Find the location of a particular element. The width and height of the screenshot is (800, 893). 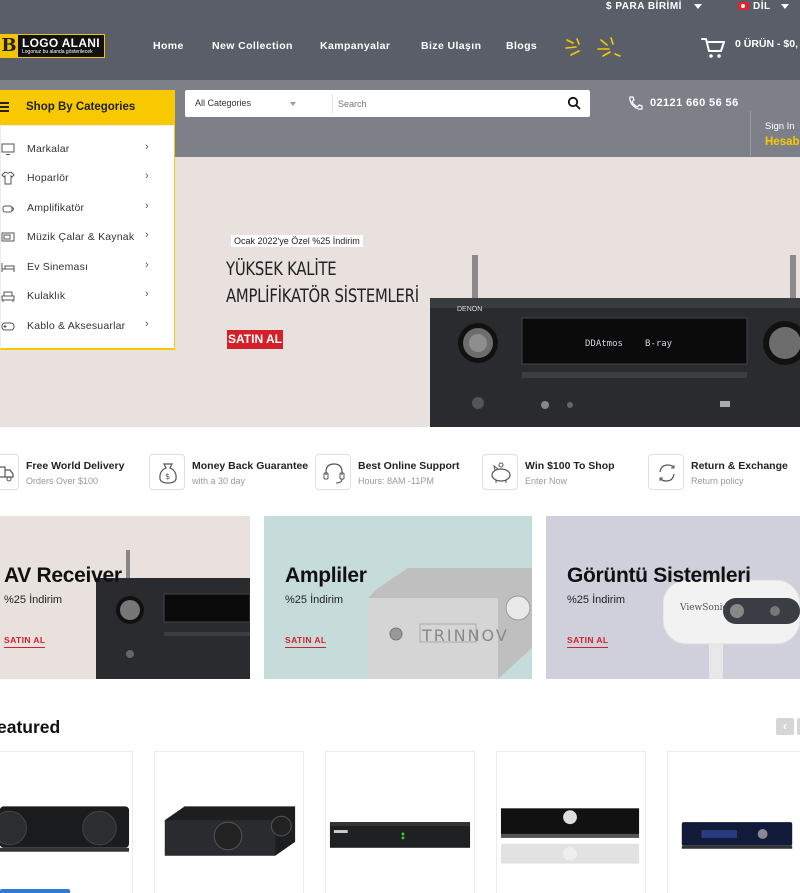

receiver-display-right: B-ray is located at coordinates (659, 344).